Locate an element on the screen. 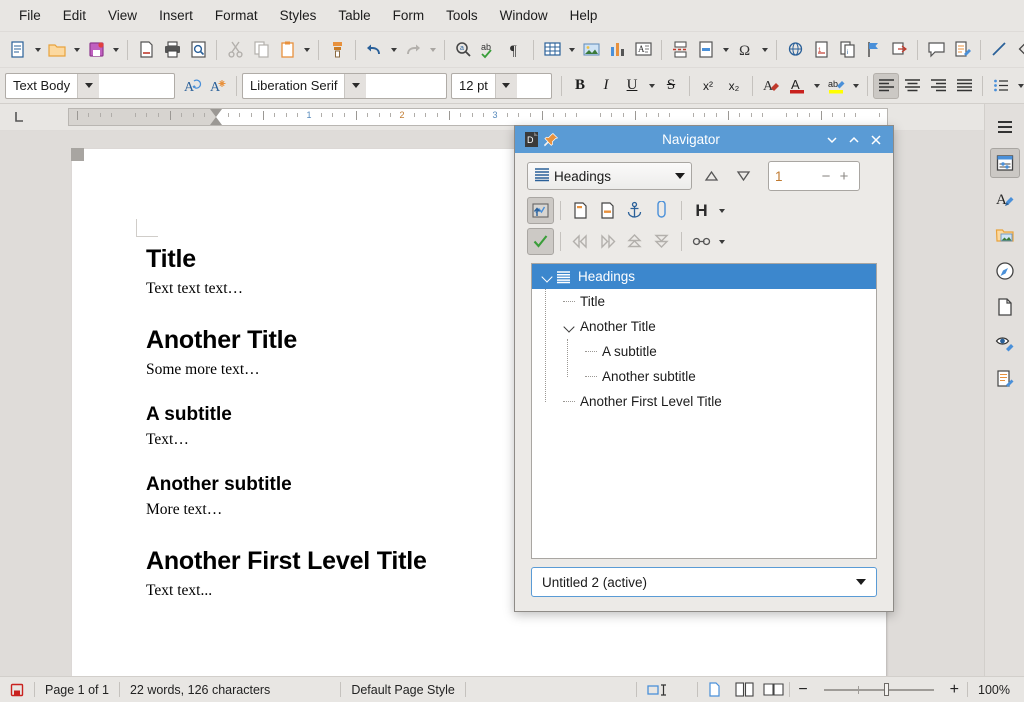  sidebar-item-styles: A is located at coordinates (1005, 199).